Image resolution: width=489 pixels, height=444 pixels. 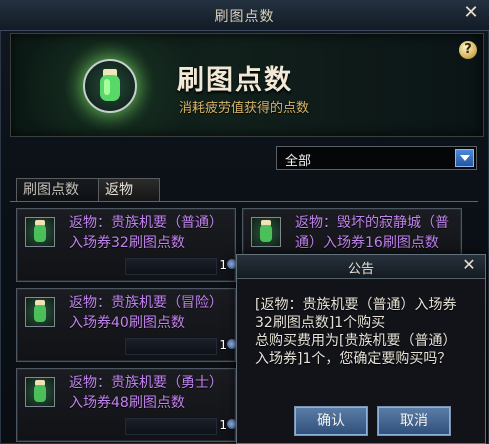 I want to click on list-item: 返物：贵族机要（勇士）入场券48刷图点数 1, so click(x=126, y=405).